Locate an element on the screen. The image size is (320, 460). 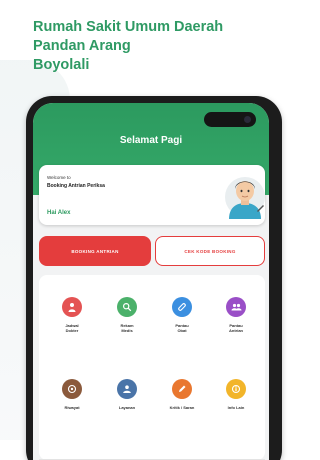
service-icon is located at coordinates (127, 389).